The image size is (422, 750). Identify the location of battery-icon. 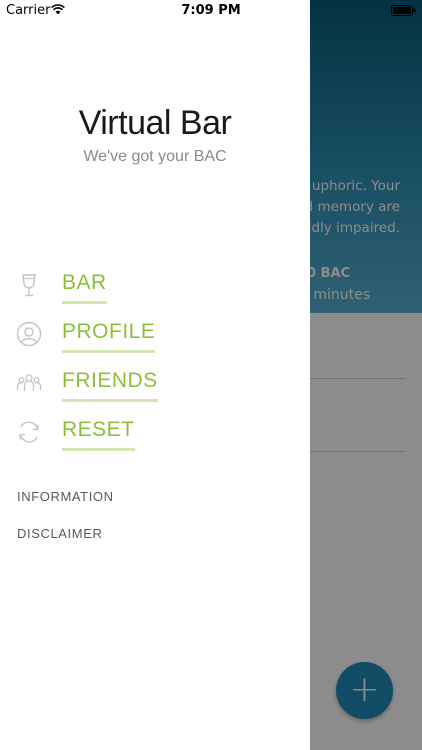
(403, 10).